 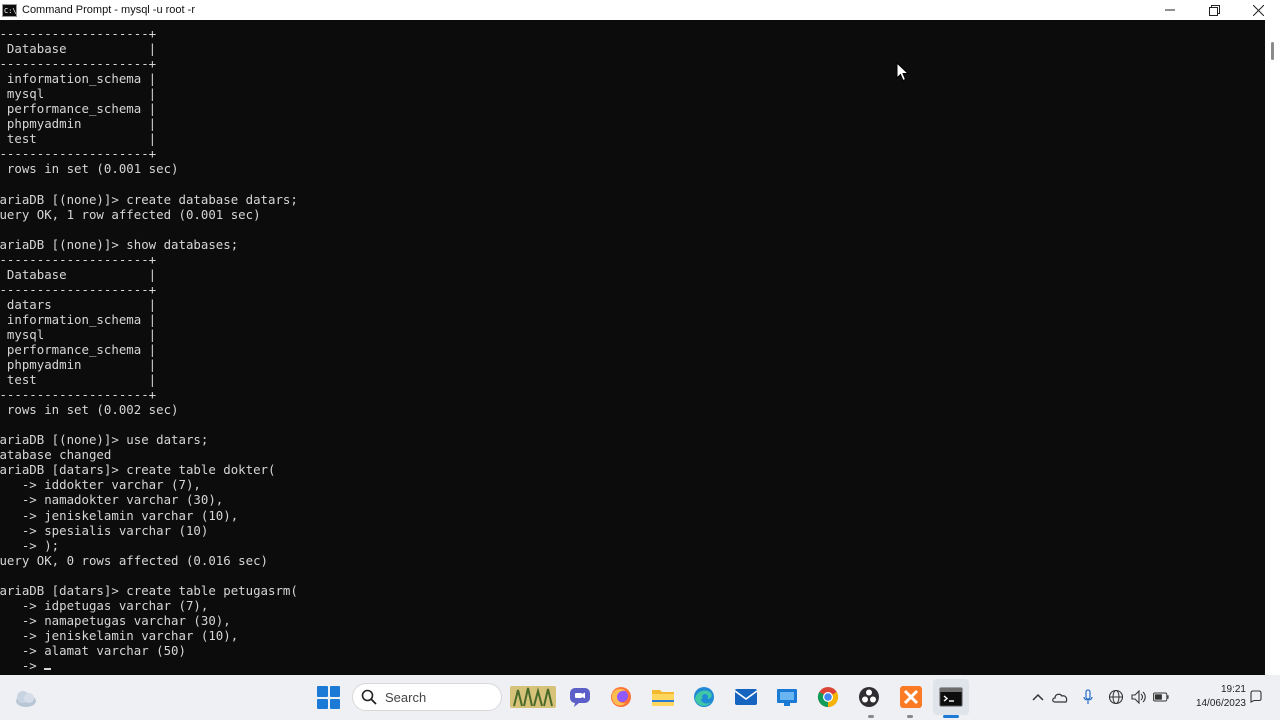 I want to click on language-tray-button, so click(x=1116, y=697).